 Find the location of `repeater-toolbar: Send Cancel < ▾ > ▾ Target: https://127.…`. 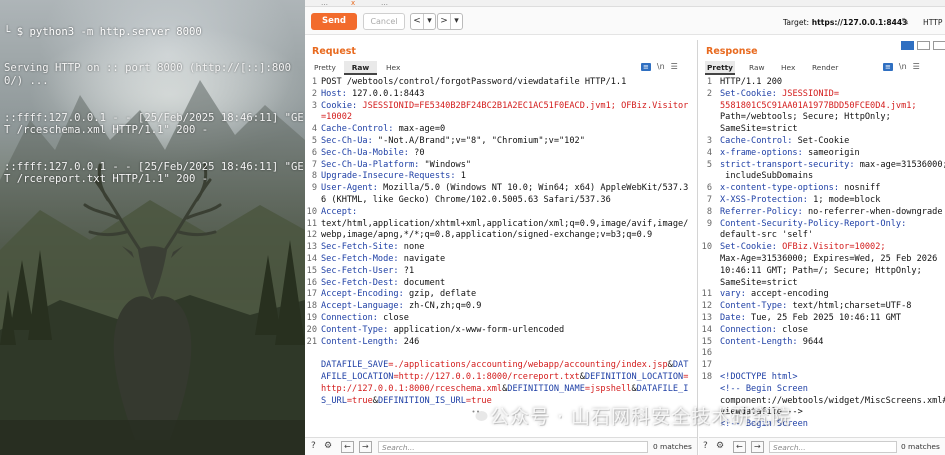

repeater-toolbar: Send Cancel < ▾ > ▾ Target: https://127.… is located at coordinates (625, 21).